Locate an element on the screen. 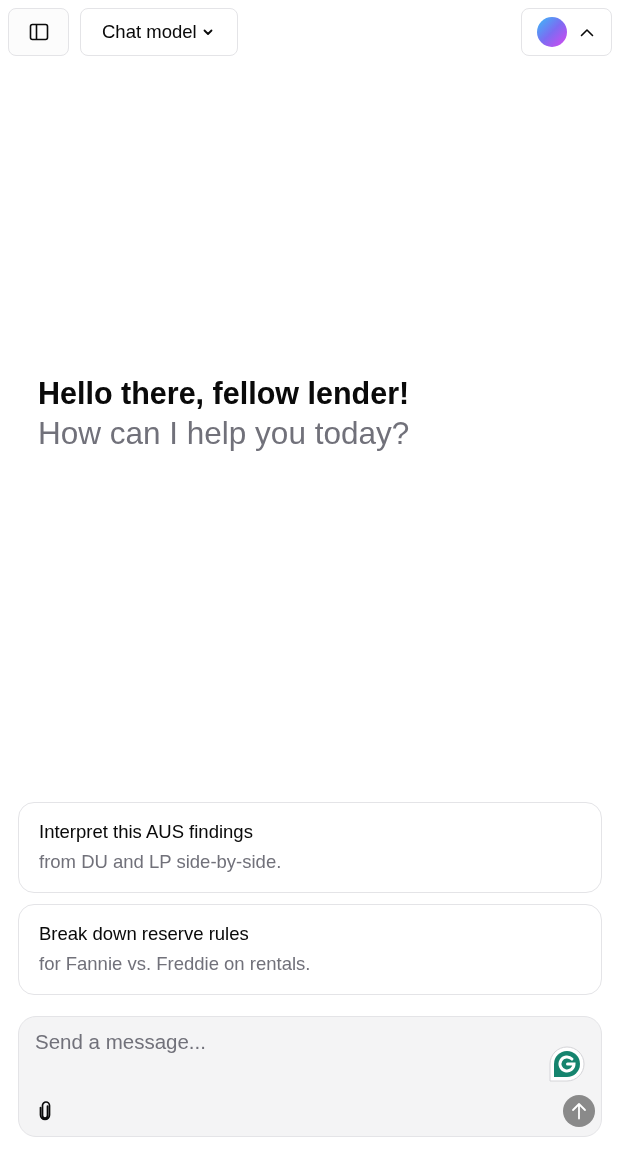  user-menu-button is located at coordinates (566, 32).